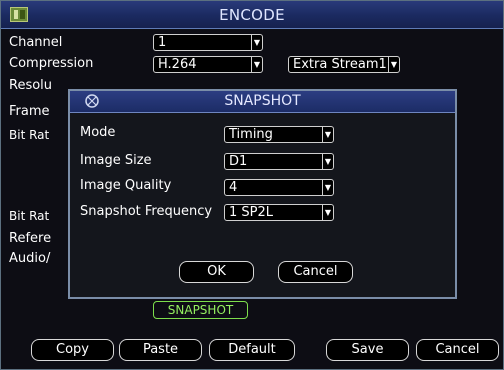  Describe the element at coordinates (208, 42) in the screenshot. I see `channel-select: 1 ▼` at that location.